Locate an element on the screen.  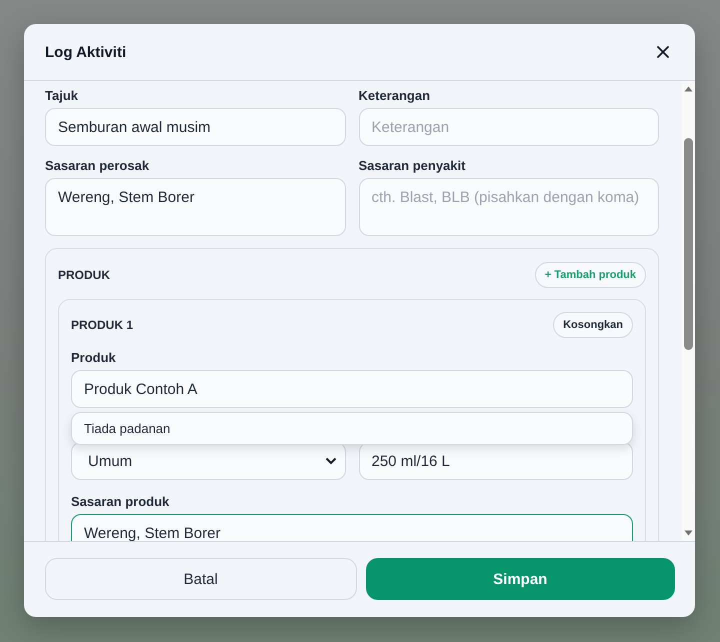
field-label: Sasaran penyakit is located at coordinates (412, 165).